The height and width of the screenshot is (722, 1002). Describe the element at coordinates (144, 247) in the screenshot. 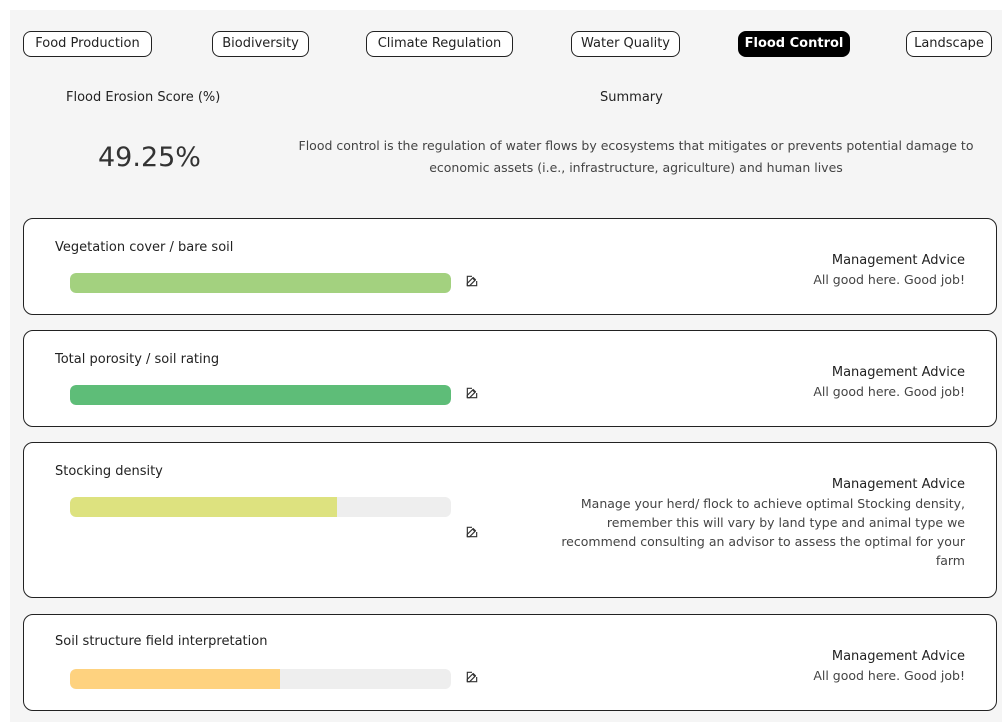

I see `metric-title: Vegetation cover / bare soil` at that location.